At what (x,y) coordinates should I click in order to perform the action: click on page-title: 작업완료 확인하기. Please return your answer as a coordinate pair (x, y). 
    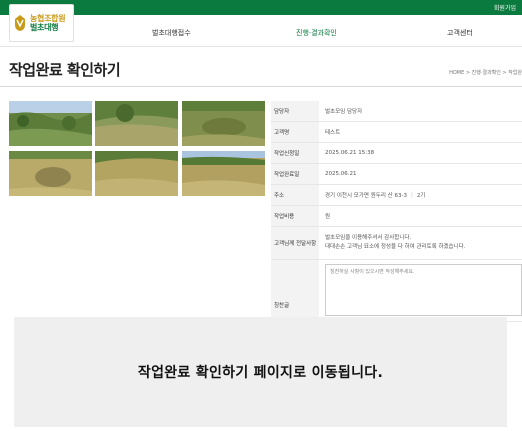
    Looking at the image, I should click on (65, 70).